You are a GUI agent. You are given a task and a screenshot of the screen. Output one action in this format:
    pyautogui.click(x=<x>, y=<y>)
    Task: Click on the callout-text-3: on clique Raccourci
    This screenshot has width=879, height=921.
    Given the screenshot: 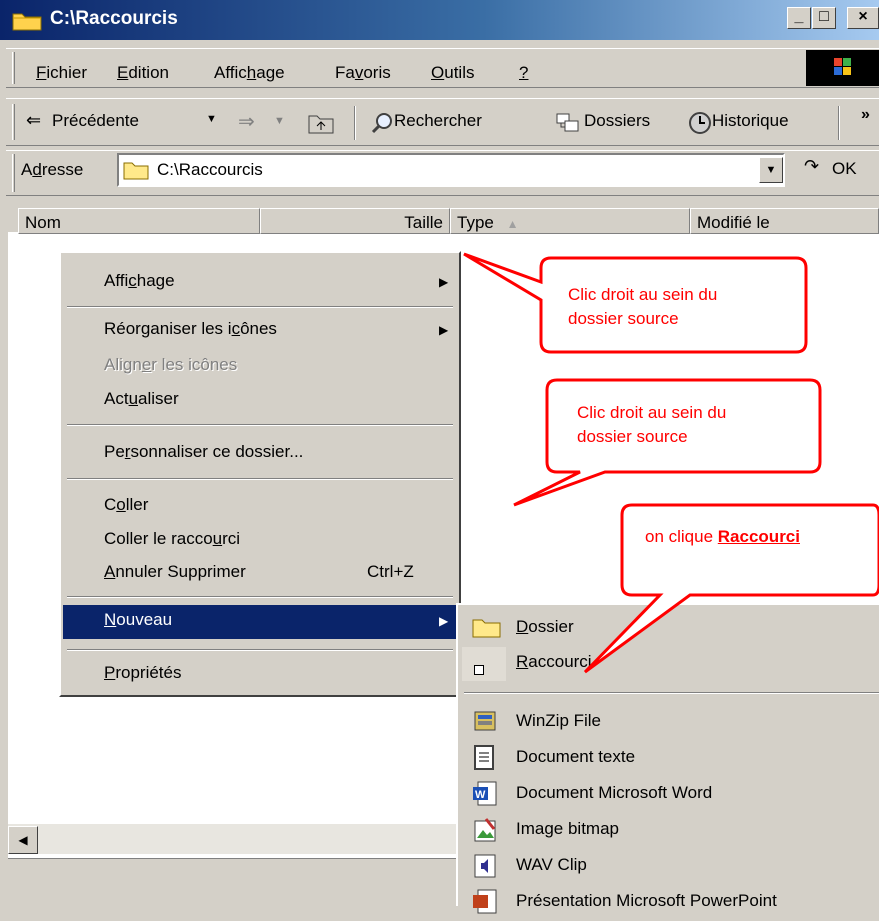 What is the action you would take?
    pyautogui.click(x=722, y=537)
    